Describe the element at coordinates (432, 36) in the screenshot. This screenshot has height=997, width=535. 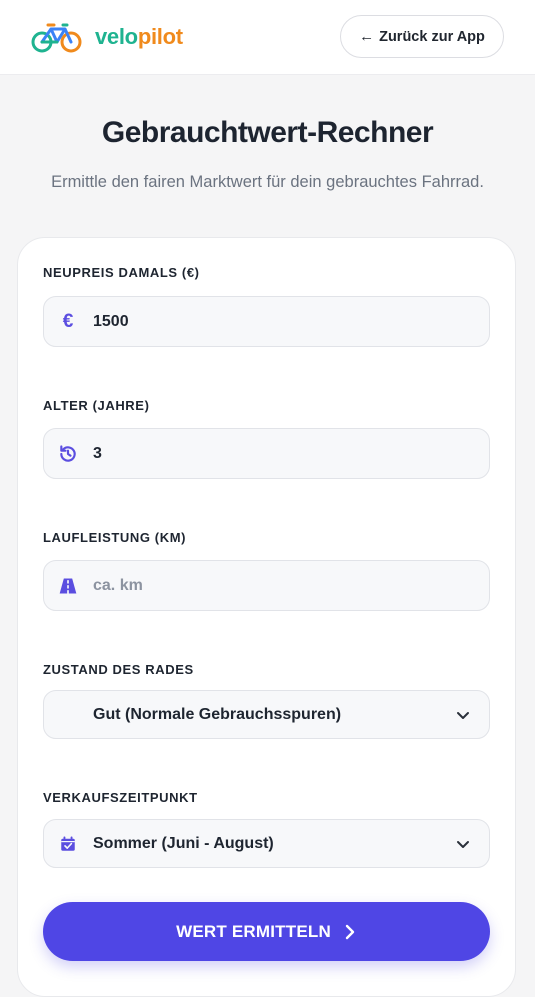
I see `back-button-label: Zurück zur App` at that location.